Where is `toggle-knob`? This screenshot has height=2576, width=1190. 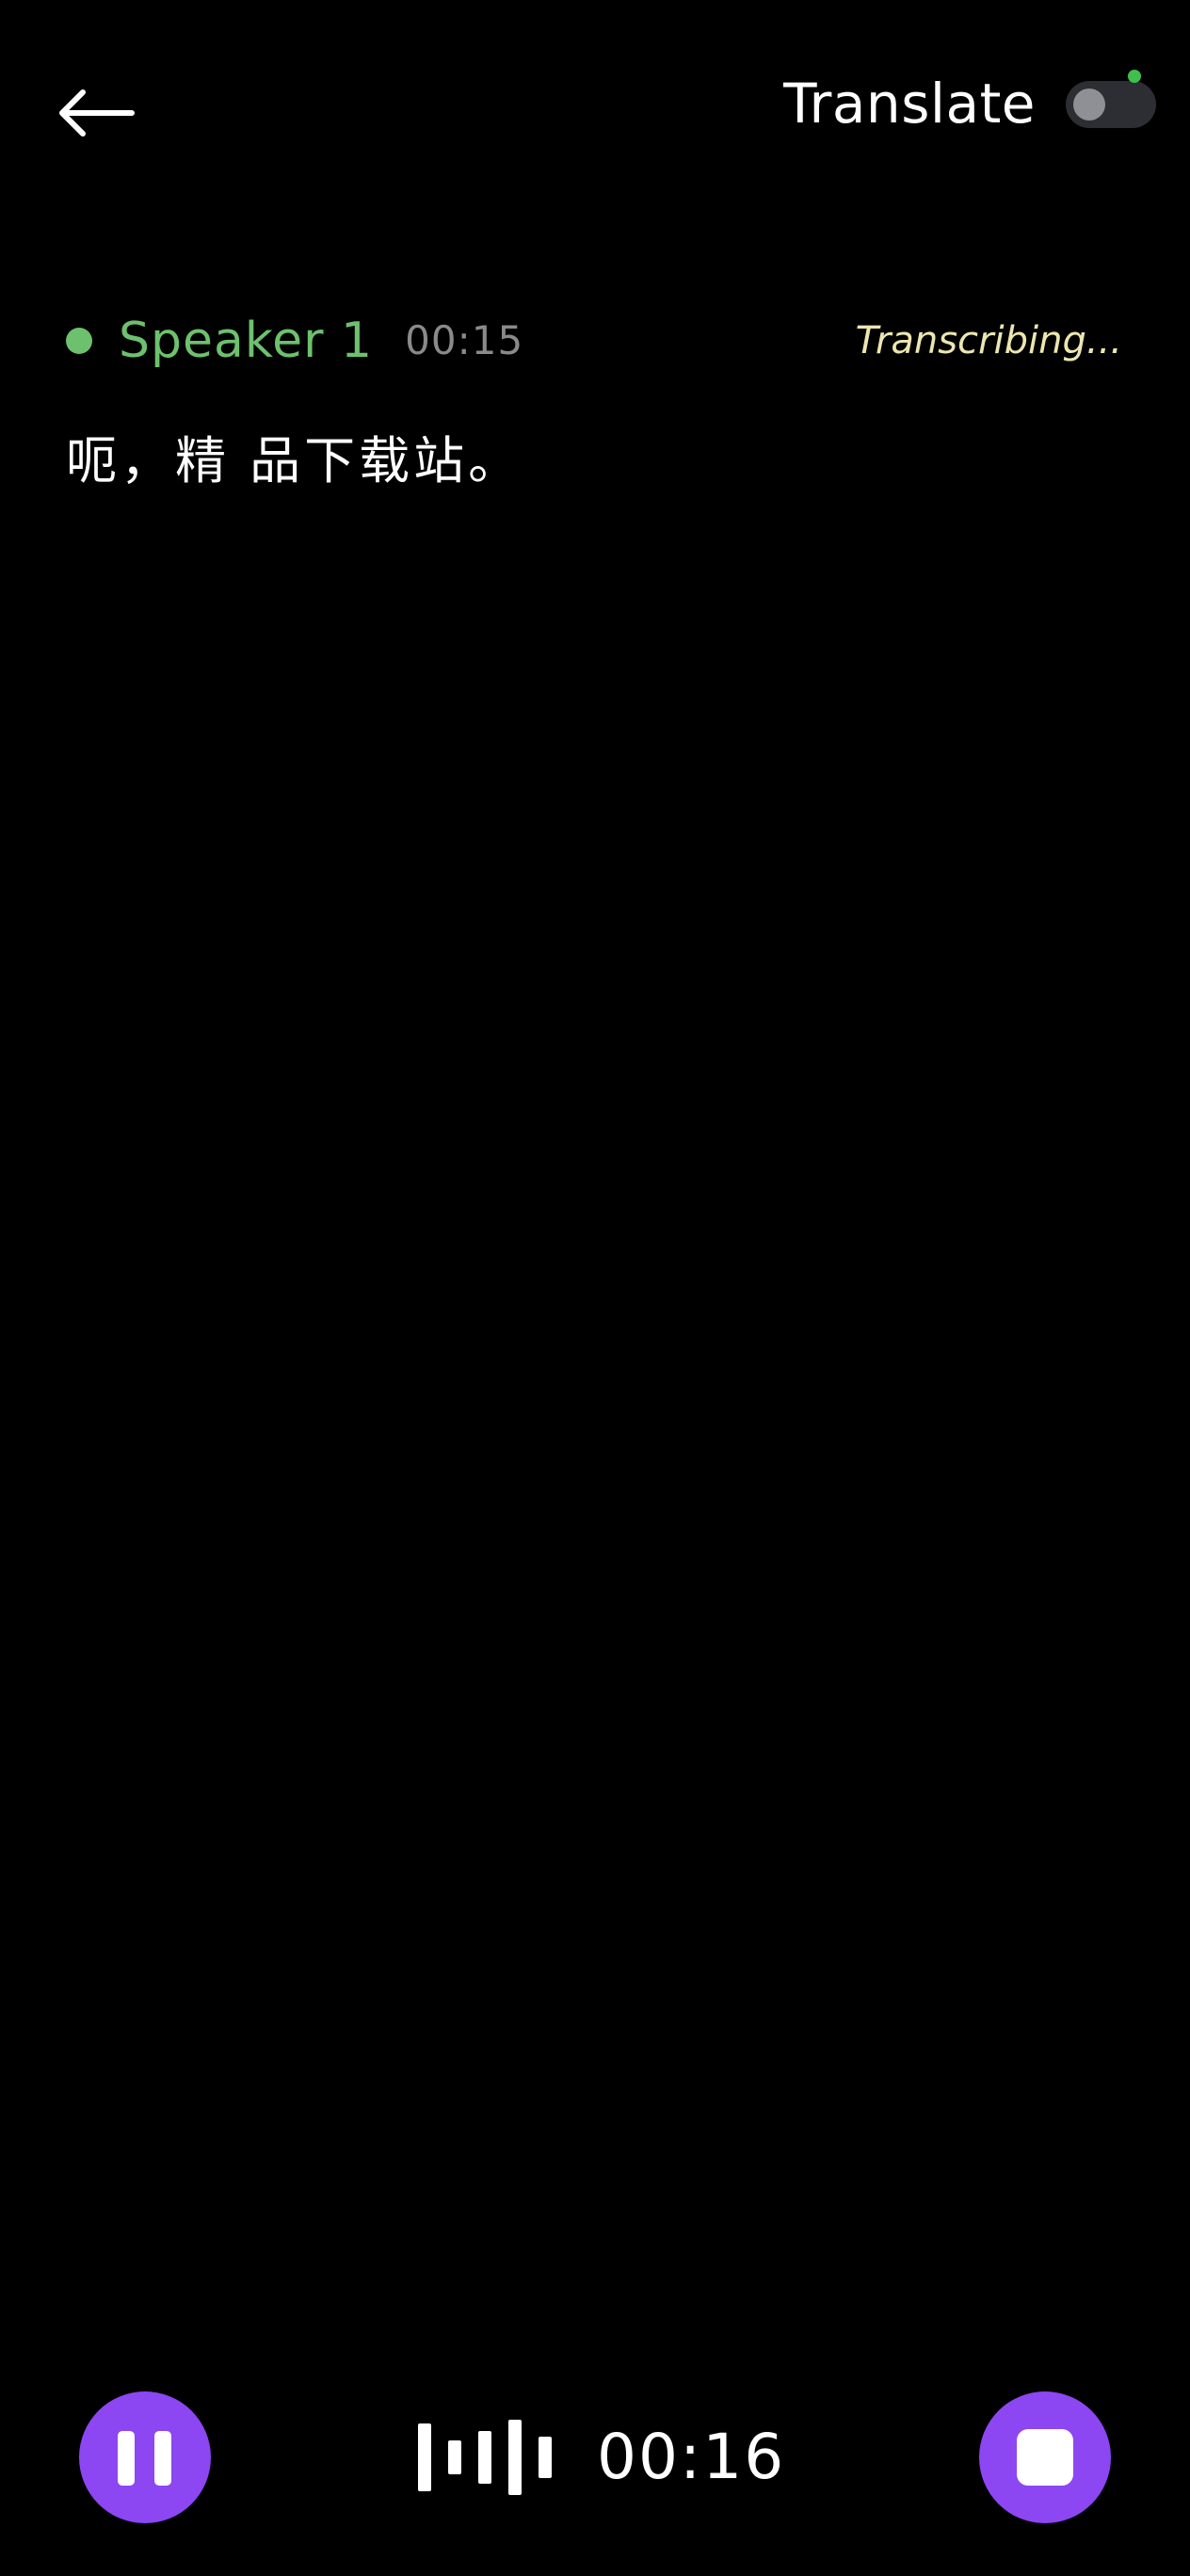
toggle-knob is located at coordinates (1089, 105).